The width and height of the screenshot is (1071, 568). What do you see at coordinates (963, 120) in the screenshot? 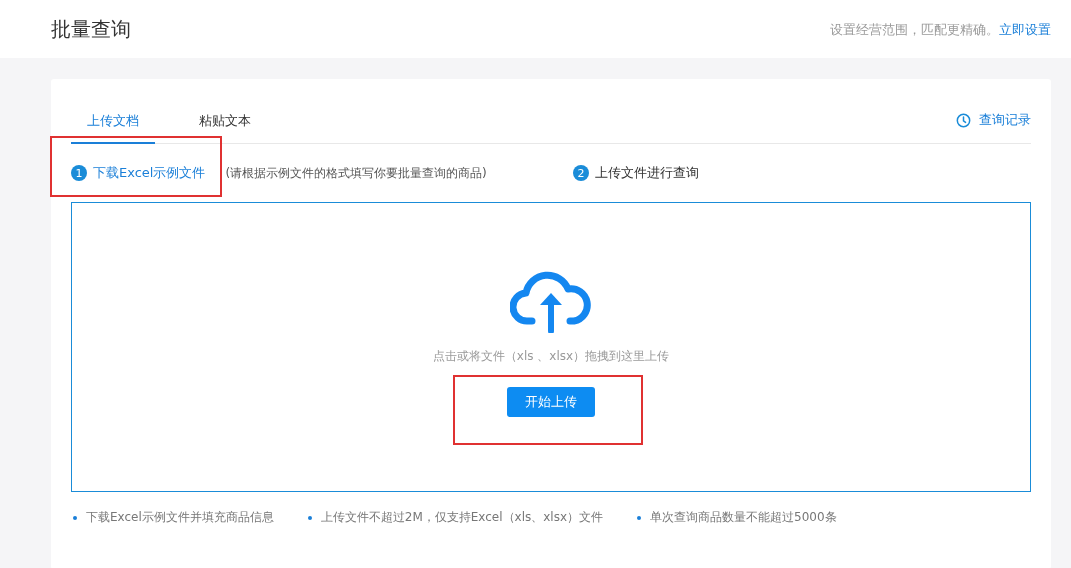
I see `clock-icon` at bounding box center [963, 120].